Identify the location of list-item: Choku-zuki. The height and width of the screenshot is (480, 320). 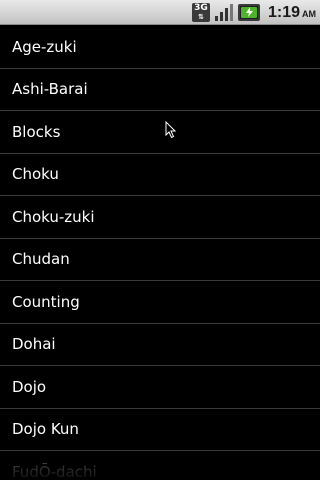
(160, 217).